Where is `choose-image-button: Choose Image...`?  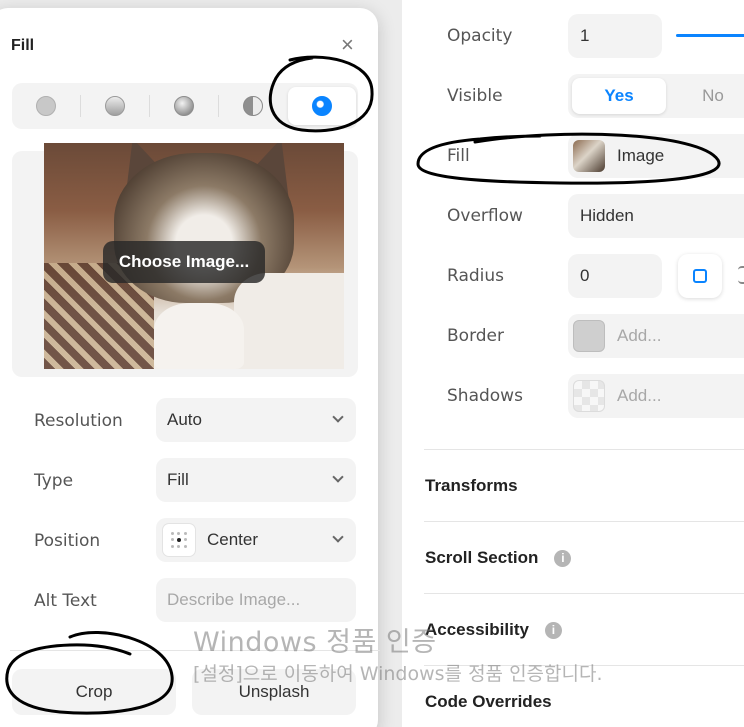
choose-image-button: Choose Image... is located at coordinates (184, 262).